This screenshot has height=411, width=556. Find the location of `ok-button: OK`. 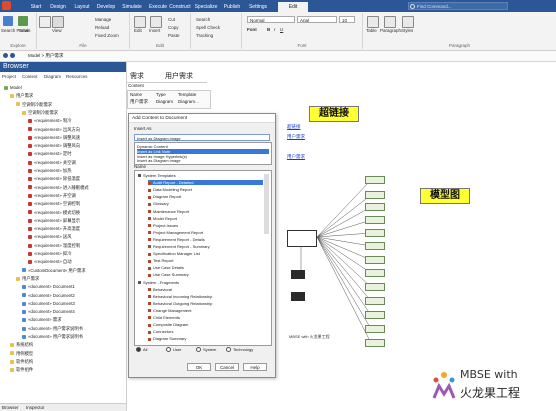

ok-button: OK is located at coordinates (199, 367).